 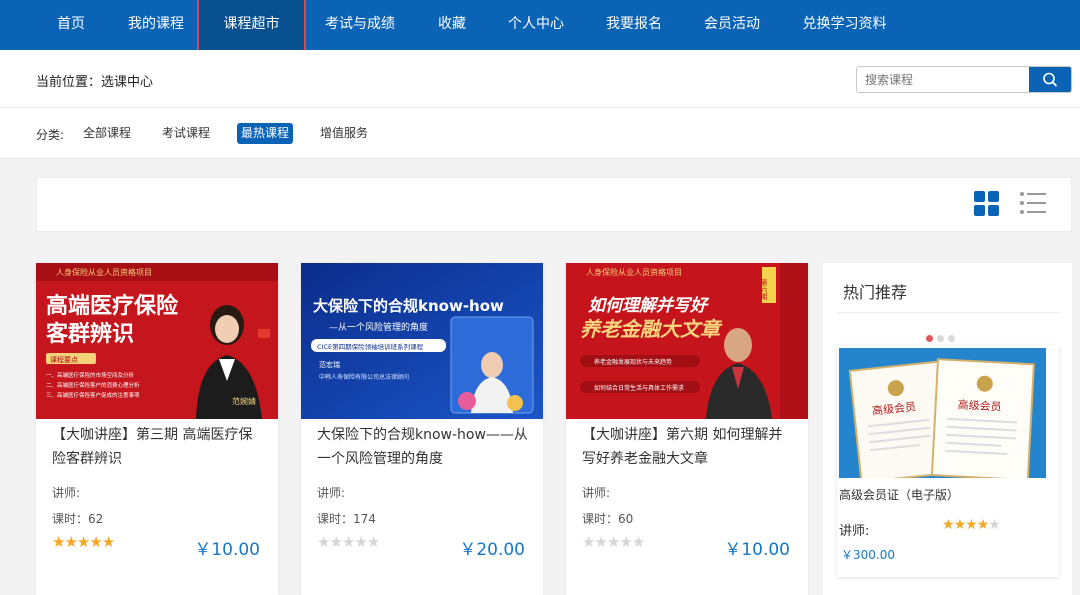 I want to click on banner-headline: 客群辨识, so click(x=90, y=334).